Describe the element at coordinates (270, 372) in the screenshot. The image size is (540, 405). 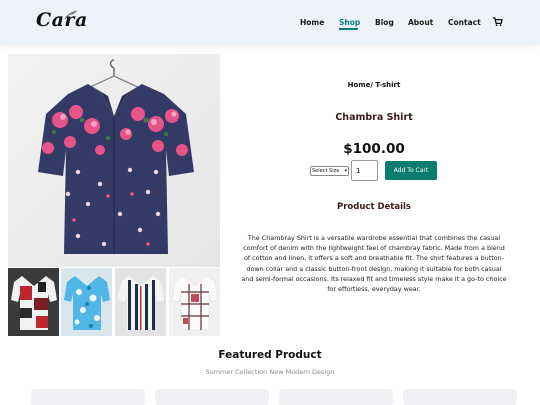
I see `featured-subtitle: Summer Collection New Modern Design` at that location.